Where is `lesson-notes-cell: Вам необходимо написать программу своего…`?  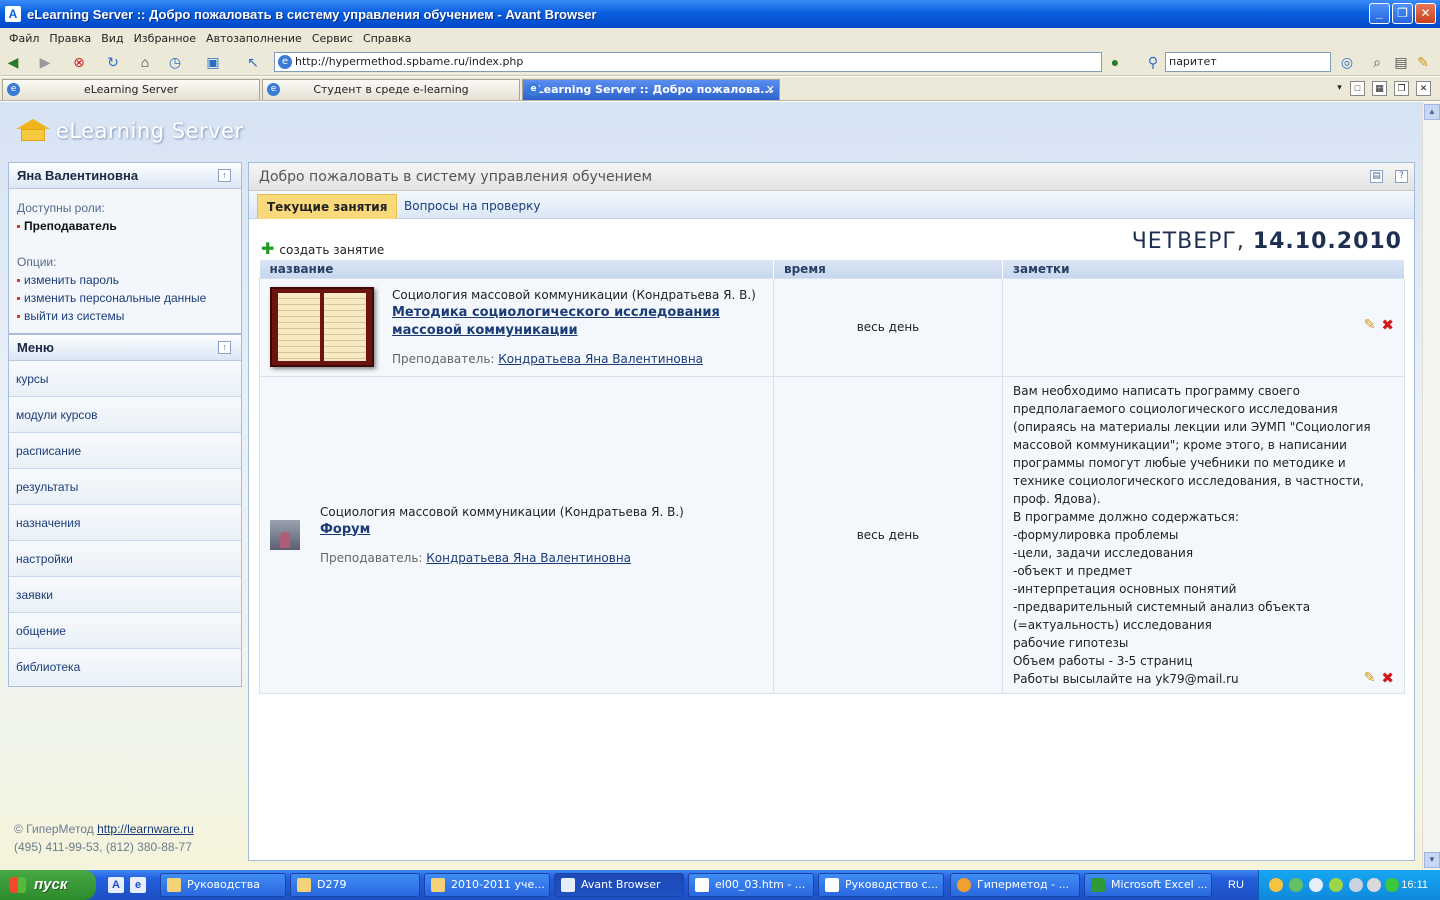
lesson-notes-cell: Вам необходимо написать программу своего… is located at coordinates (1203, 534).